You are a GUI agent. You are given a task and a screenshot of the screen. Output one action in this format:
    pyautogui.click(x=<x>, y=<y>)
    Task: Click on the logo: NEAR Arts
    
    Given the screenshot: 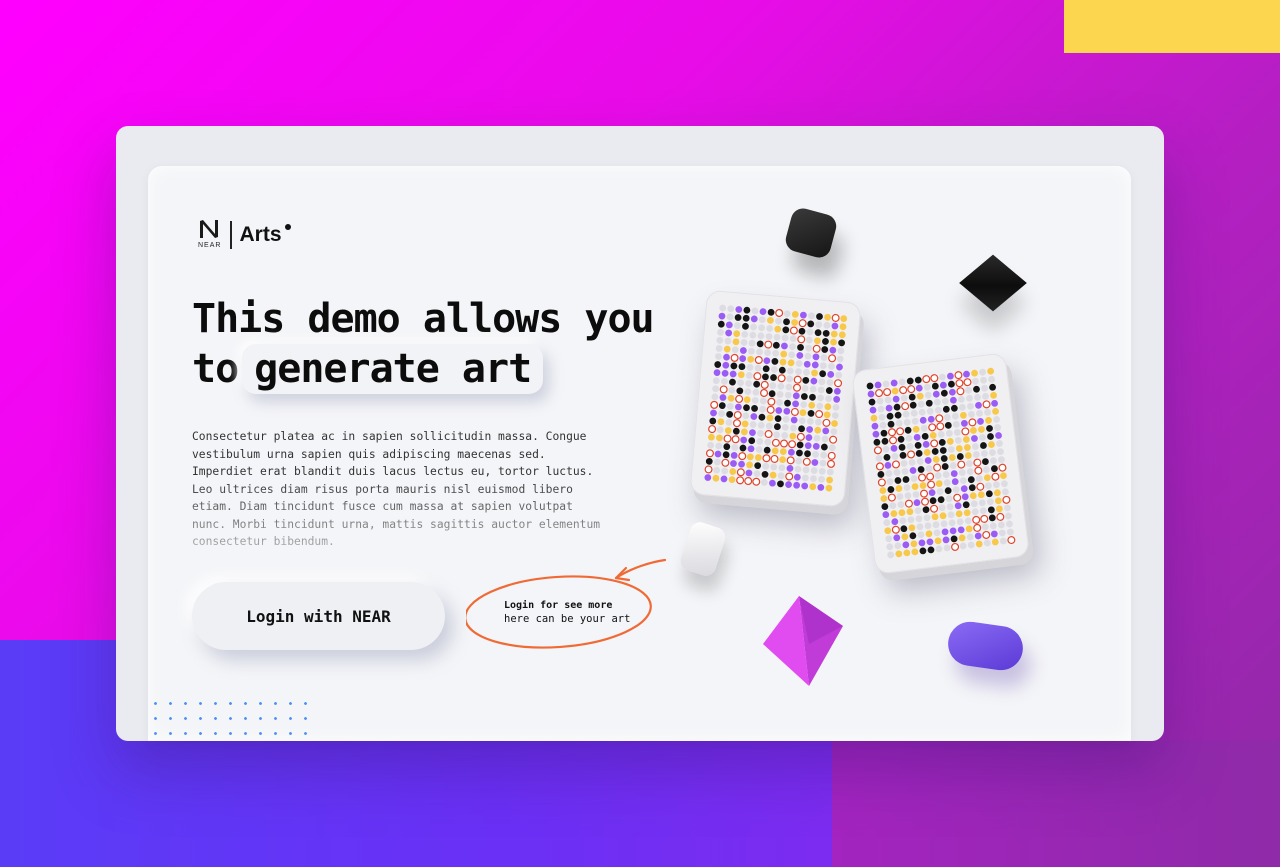 What is the action you would take?
    pyautogui.click(x=244, y=235)
    